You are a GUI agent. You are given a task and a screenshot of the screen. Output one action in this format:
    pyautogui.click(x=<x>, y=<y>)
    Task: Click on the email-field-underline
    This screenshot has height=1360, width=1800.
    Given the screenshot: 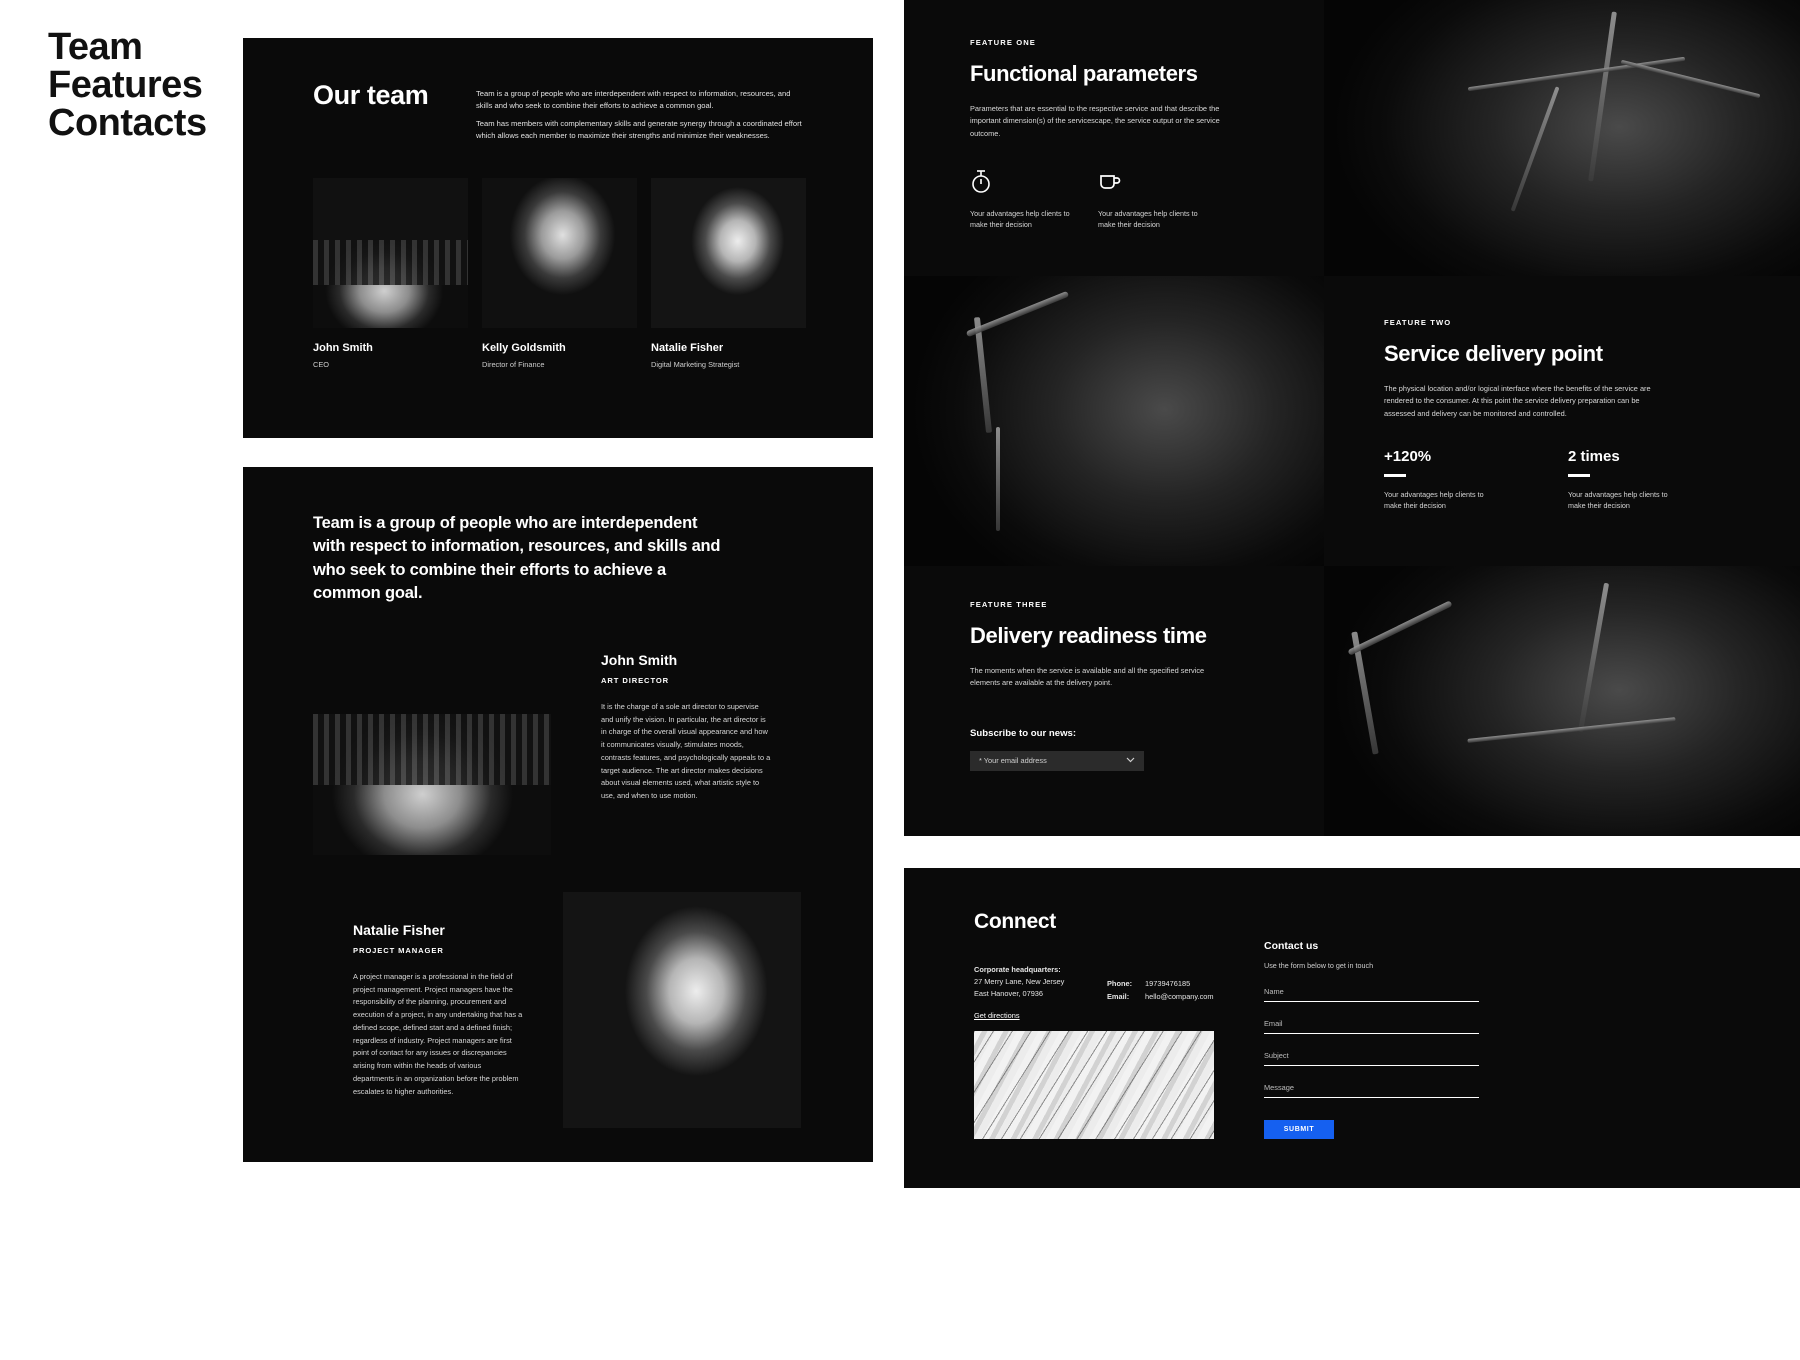 What is the action you would take?
    pyautogui.click(x=1371, y=1033)
    